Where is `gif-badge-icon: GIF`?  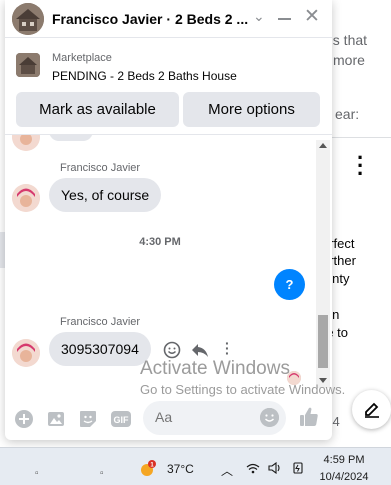
gif-badge-icon: GIF is located at coordinates (121, 419).